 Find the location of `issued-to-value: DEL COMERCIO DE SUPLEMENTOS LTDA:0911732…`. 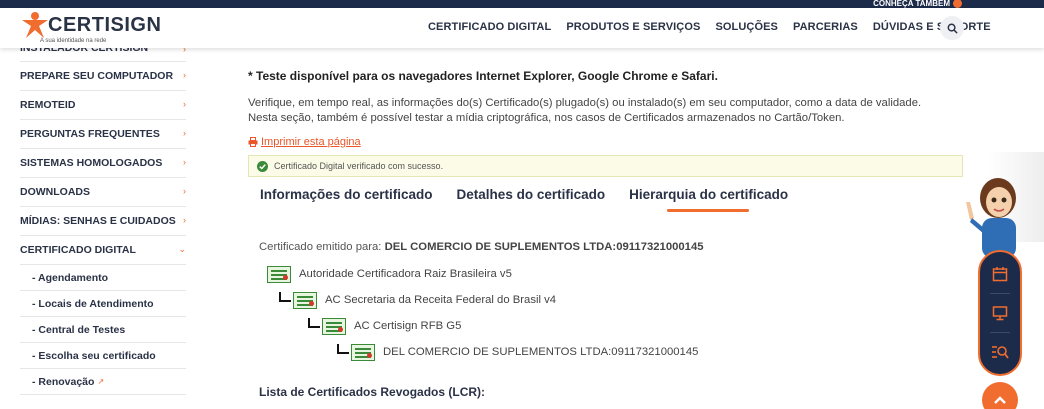

issued-to-value: DEL COMERCIO DE SUPLEMENTOS LTDA:0911732… is located at coordinates (544, 247).